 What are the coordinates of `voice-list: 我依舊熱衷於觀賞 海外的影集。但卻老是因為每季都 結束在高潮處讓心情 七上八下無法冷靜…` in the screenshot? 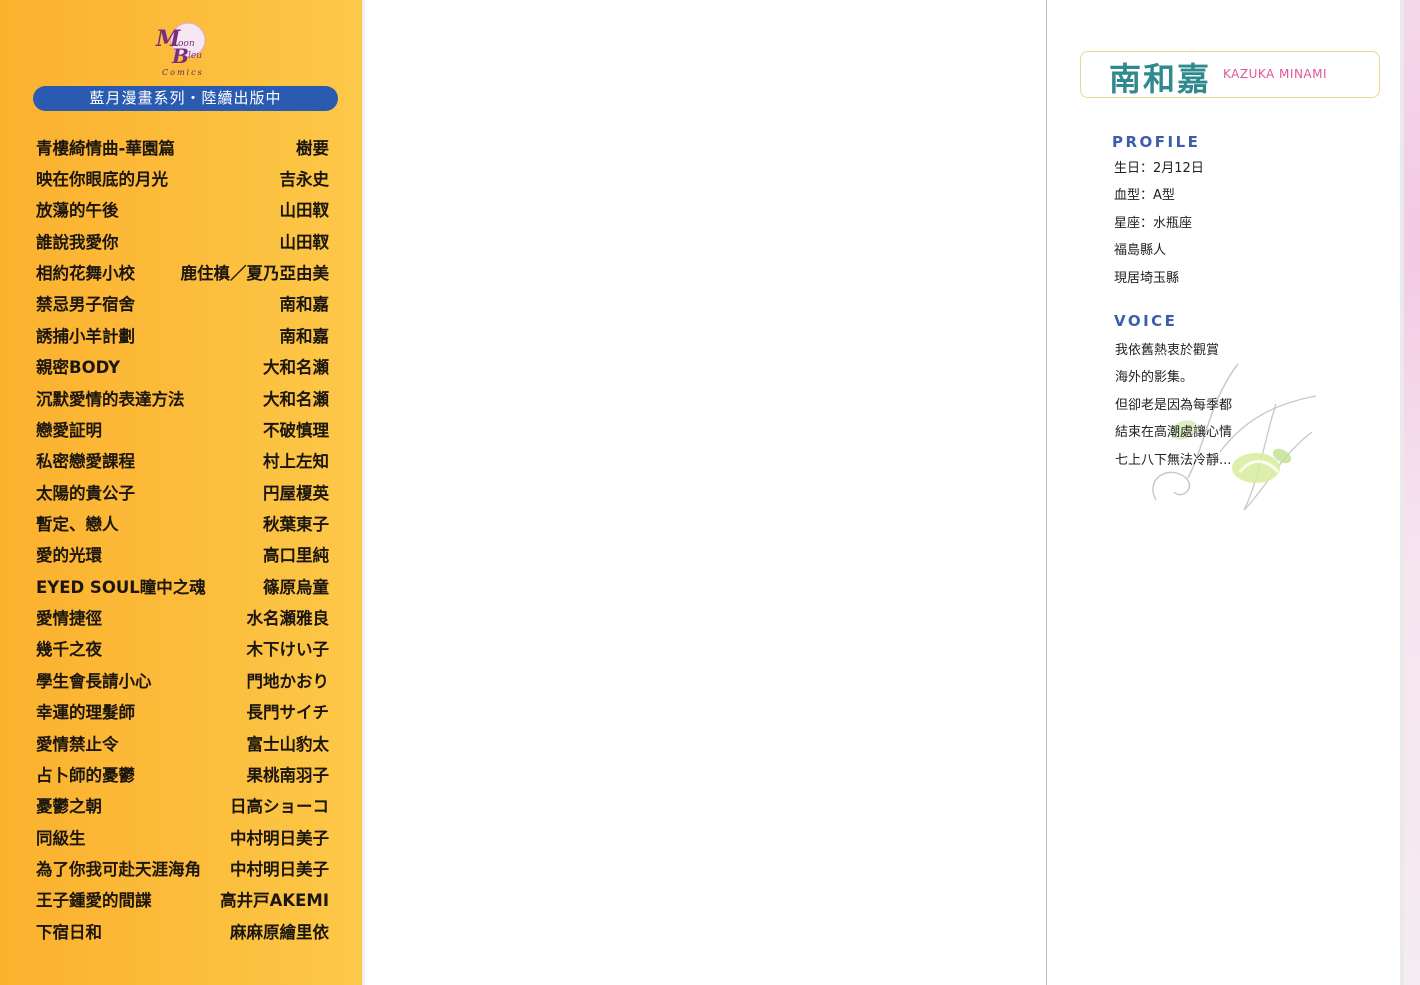 It's located at (1173, 405).